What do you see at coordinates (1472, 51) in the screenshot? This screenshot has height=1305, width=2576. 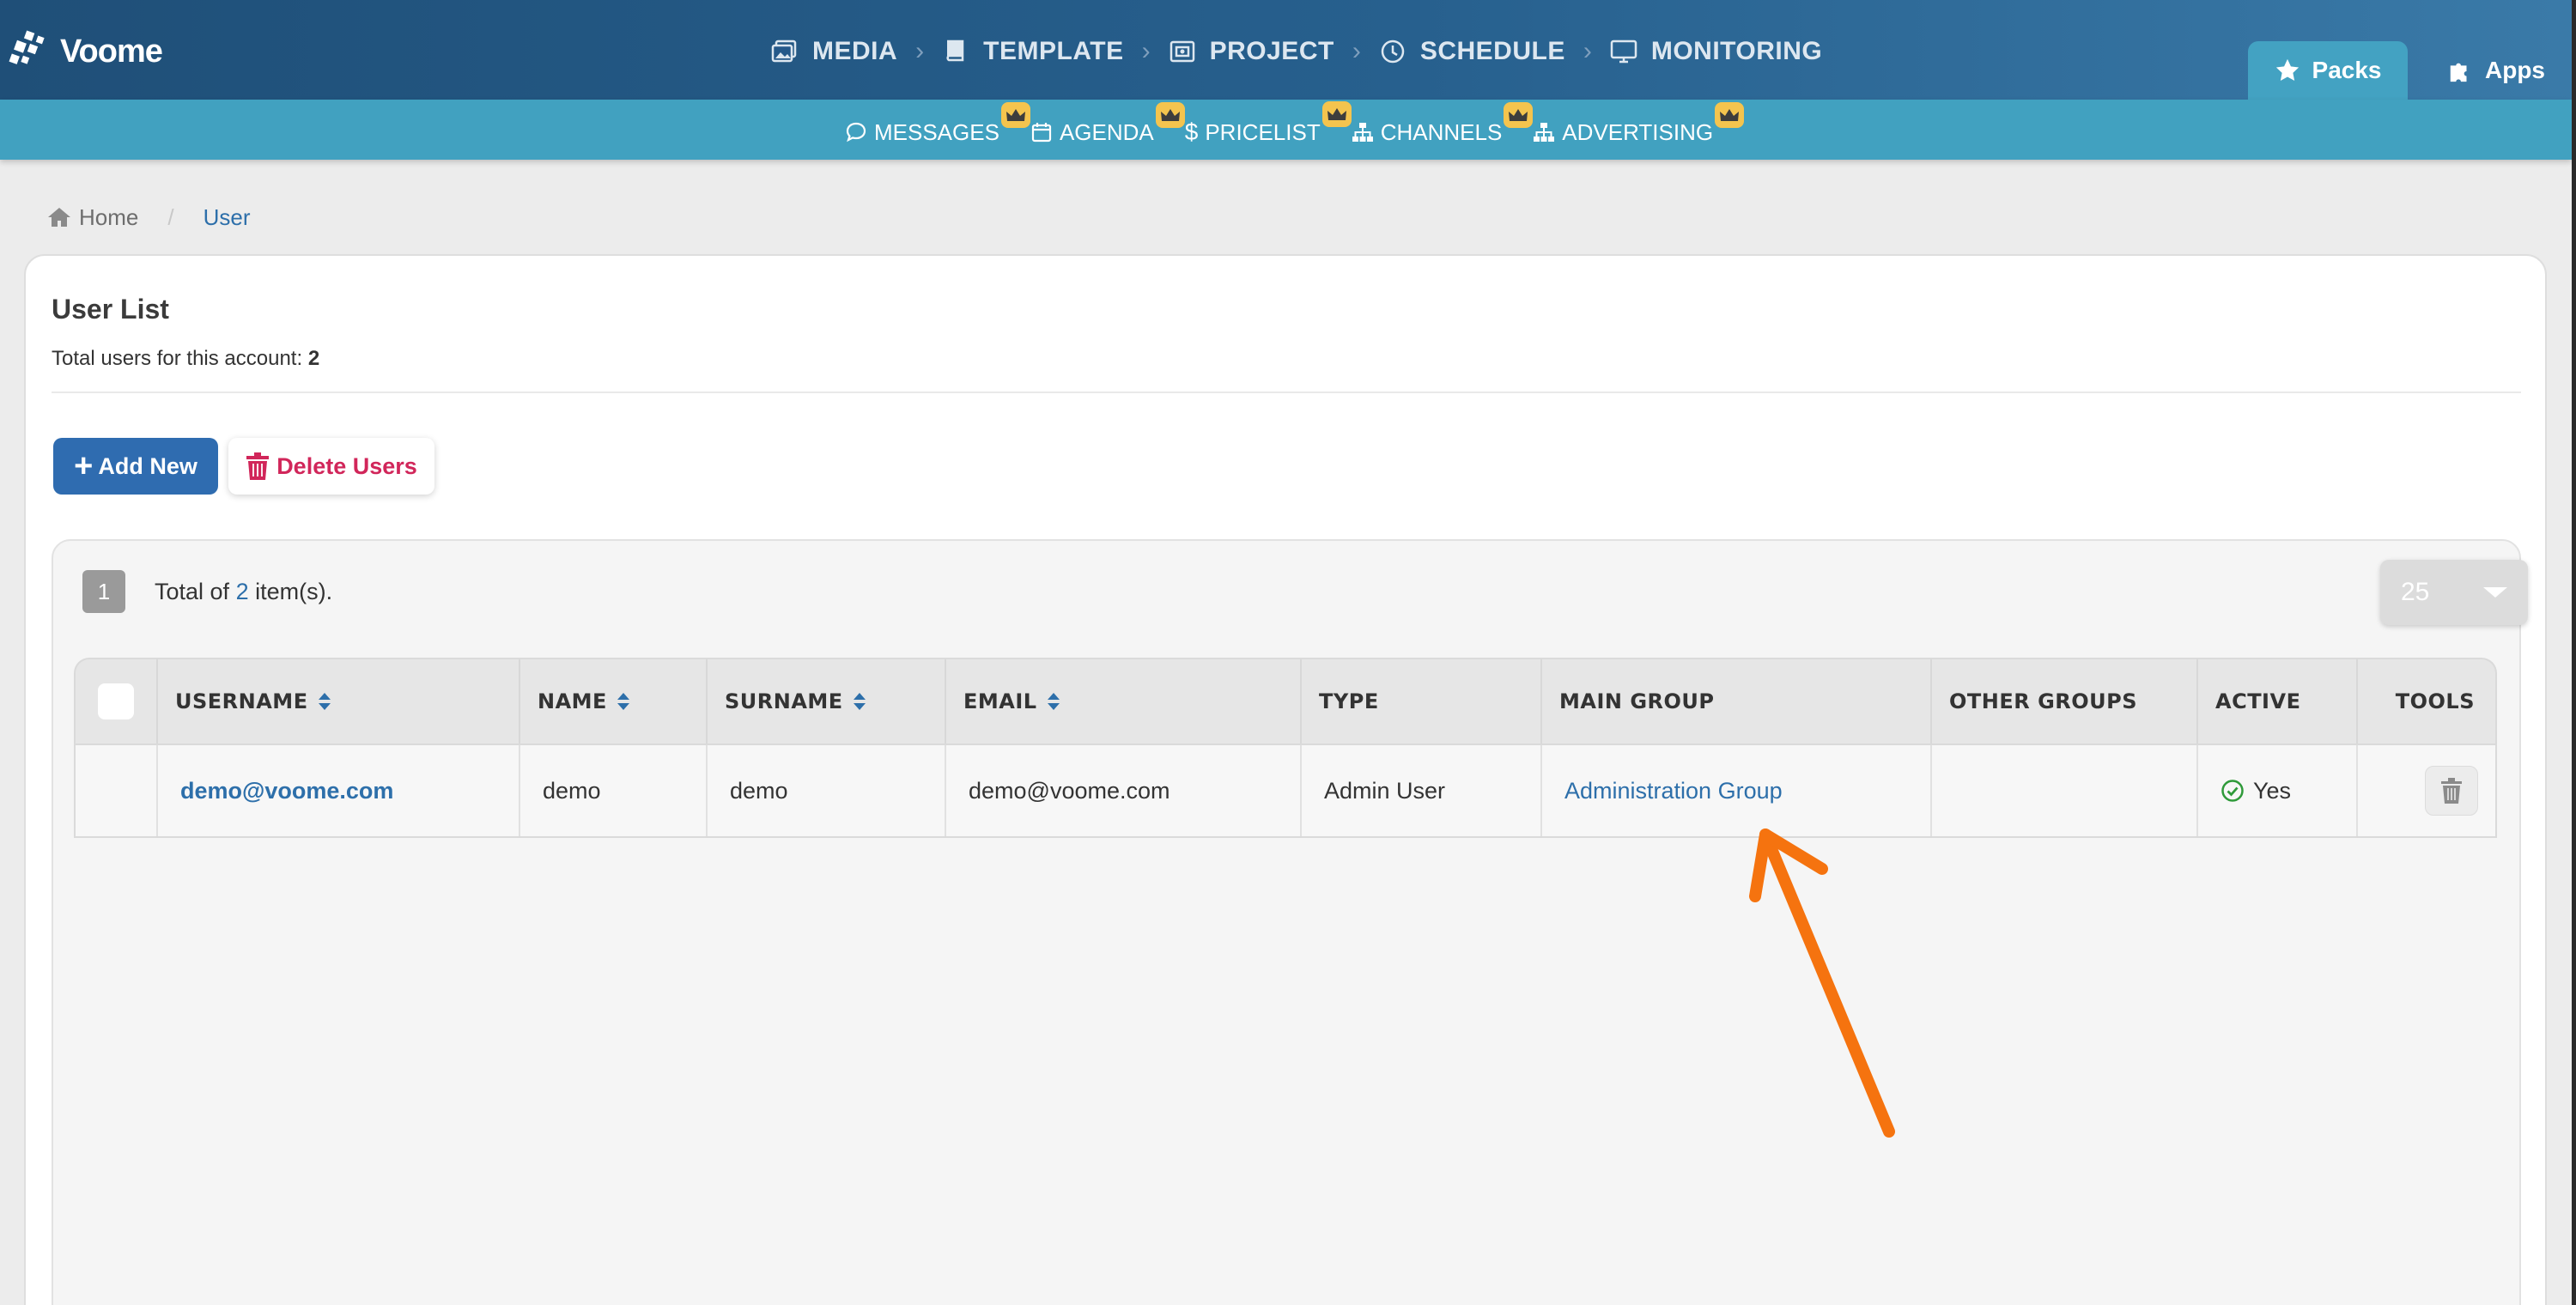 I see `nav-schedule: SCHEDULE` at bounding box center [1472, 51].